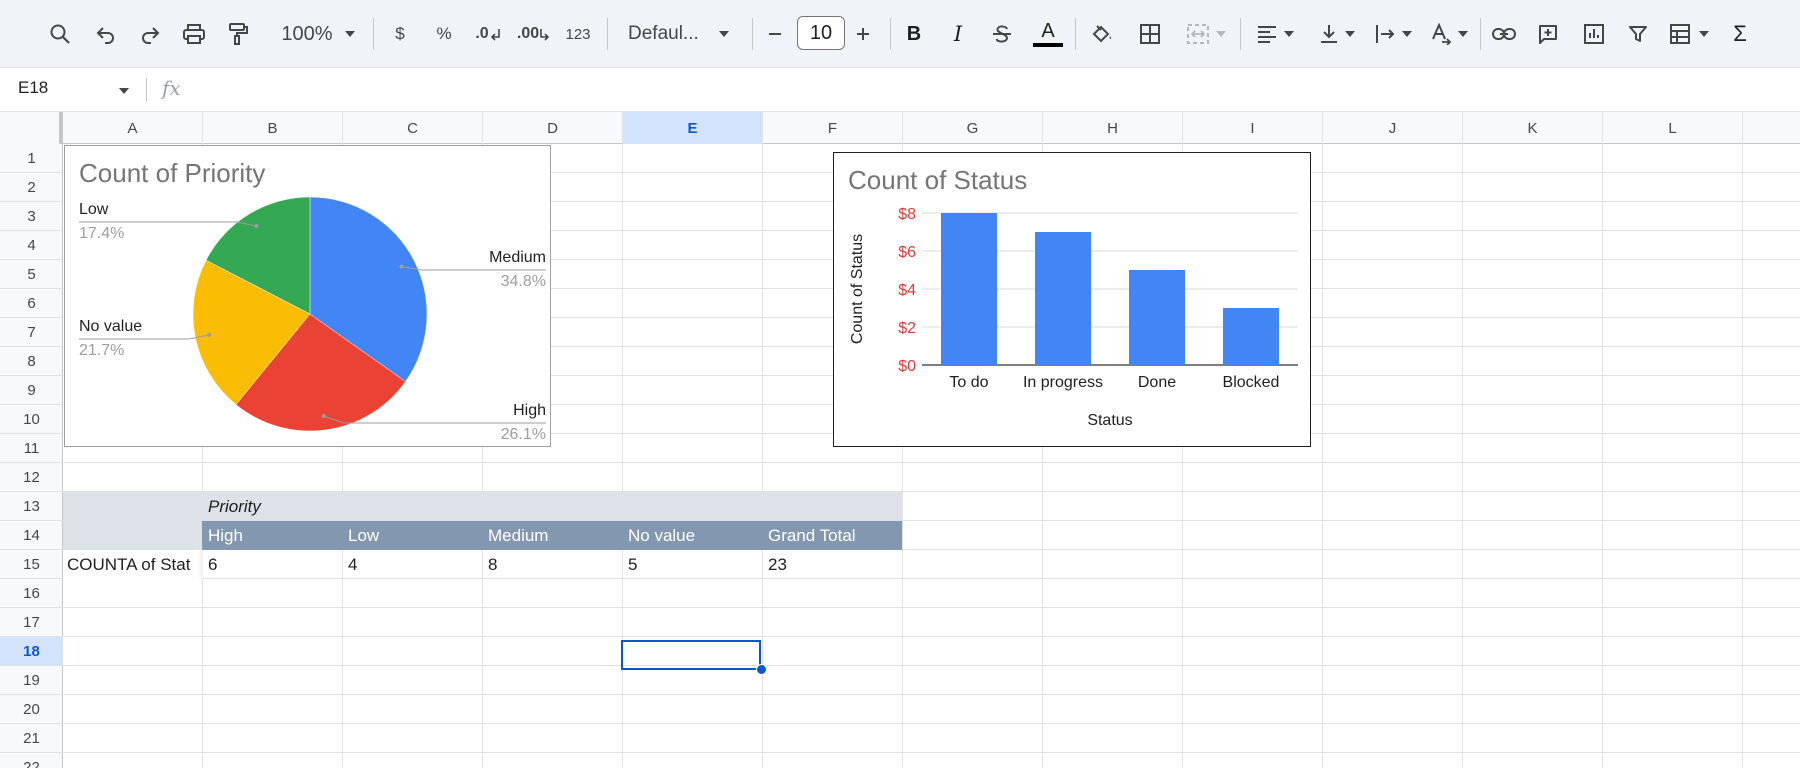 The height and width of the screenshot is (768, 1800). Describe the element at coordinates (133, 128) in the screenshot. I see `column-header-a: A` at that location.